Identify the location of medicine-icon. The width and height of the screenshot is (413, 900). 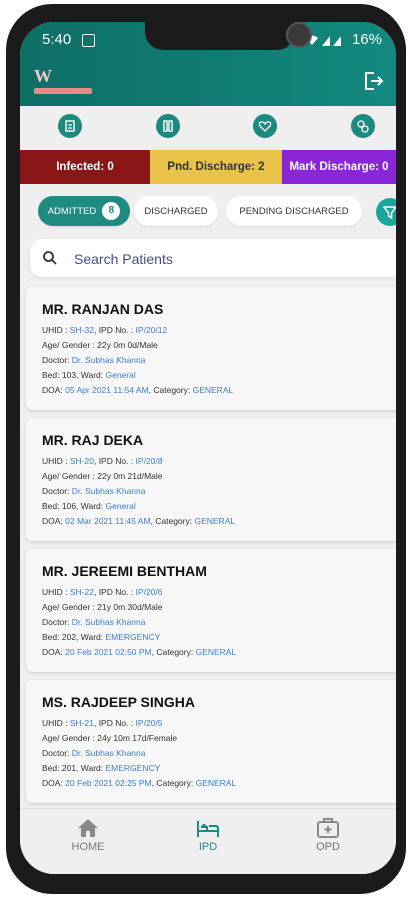
(363, 126).